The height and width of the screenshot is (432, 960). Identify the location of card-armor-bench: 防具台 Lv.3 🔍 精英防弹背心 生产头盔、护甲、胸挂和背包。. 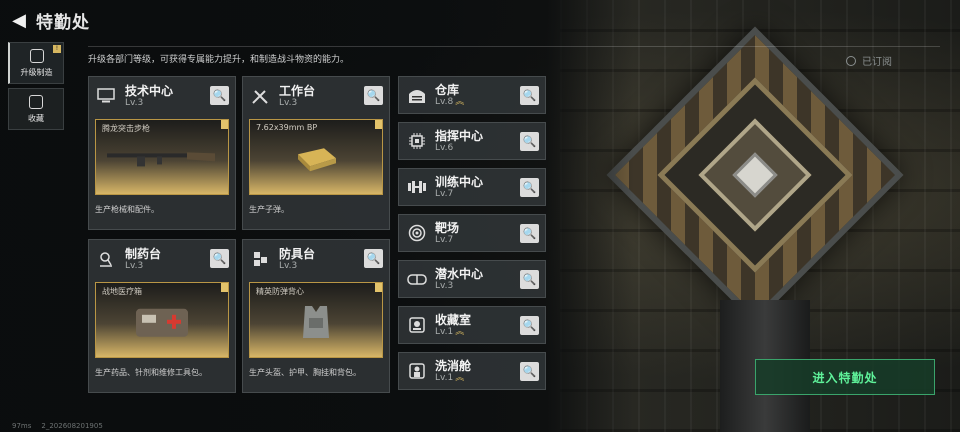
(316, 316).